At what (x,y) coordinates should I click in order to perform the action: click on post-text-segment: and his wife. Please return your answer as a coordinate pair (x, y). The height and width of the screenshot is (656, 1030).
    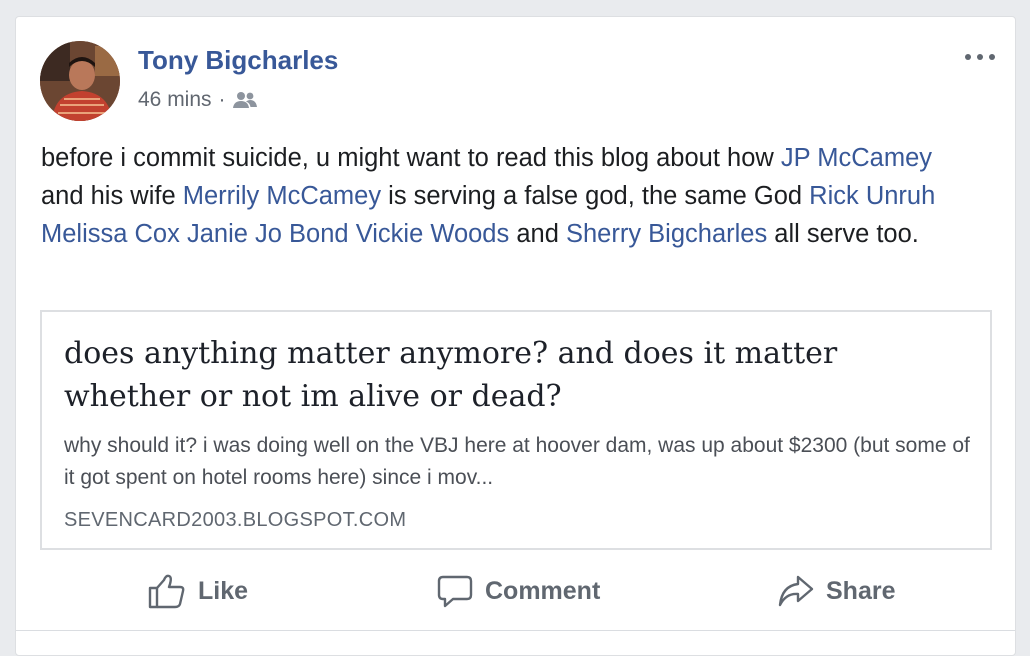
    Looking at the image, I should click on (112, 196).